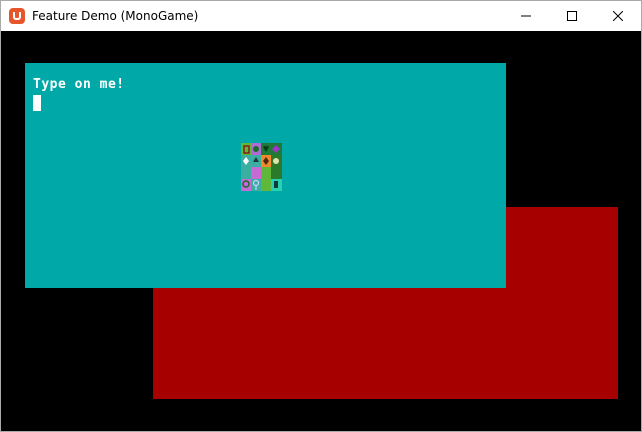  I want to click on text-cursor, so click(37, 103).